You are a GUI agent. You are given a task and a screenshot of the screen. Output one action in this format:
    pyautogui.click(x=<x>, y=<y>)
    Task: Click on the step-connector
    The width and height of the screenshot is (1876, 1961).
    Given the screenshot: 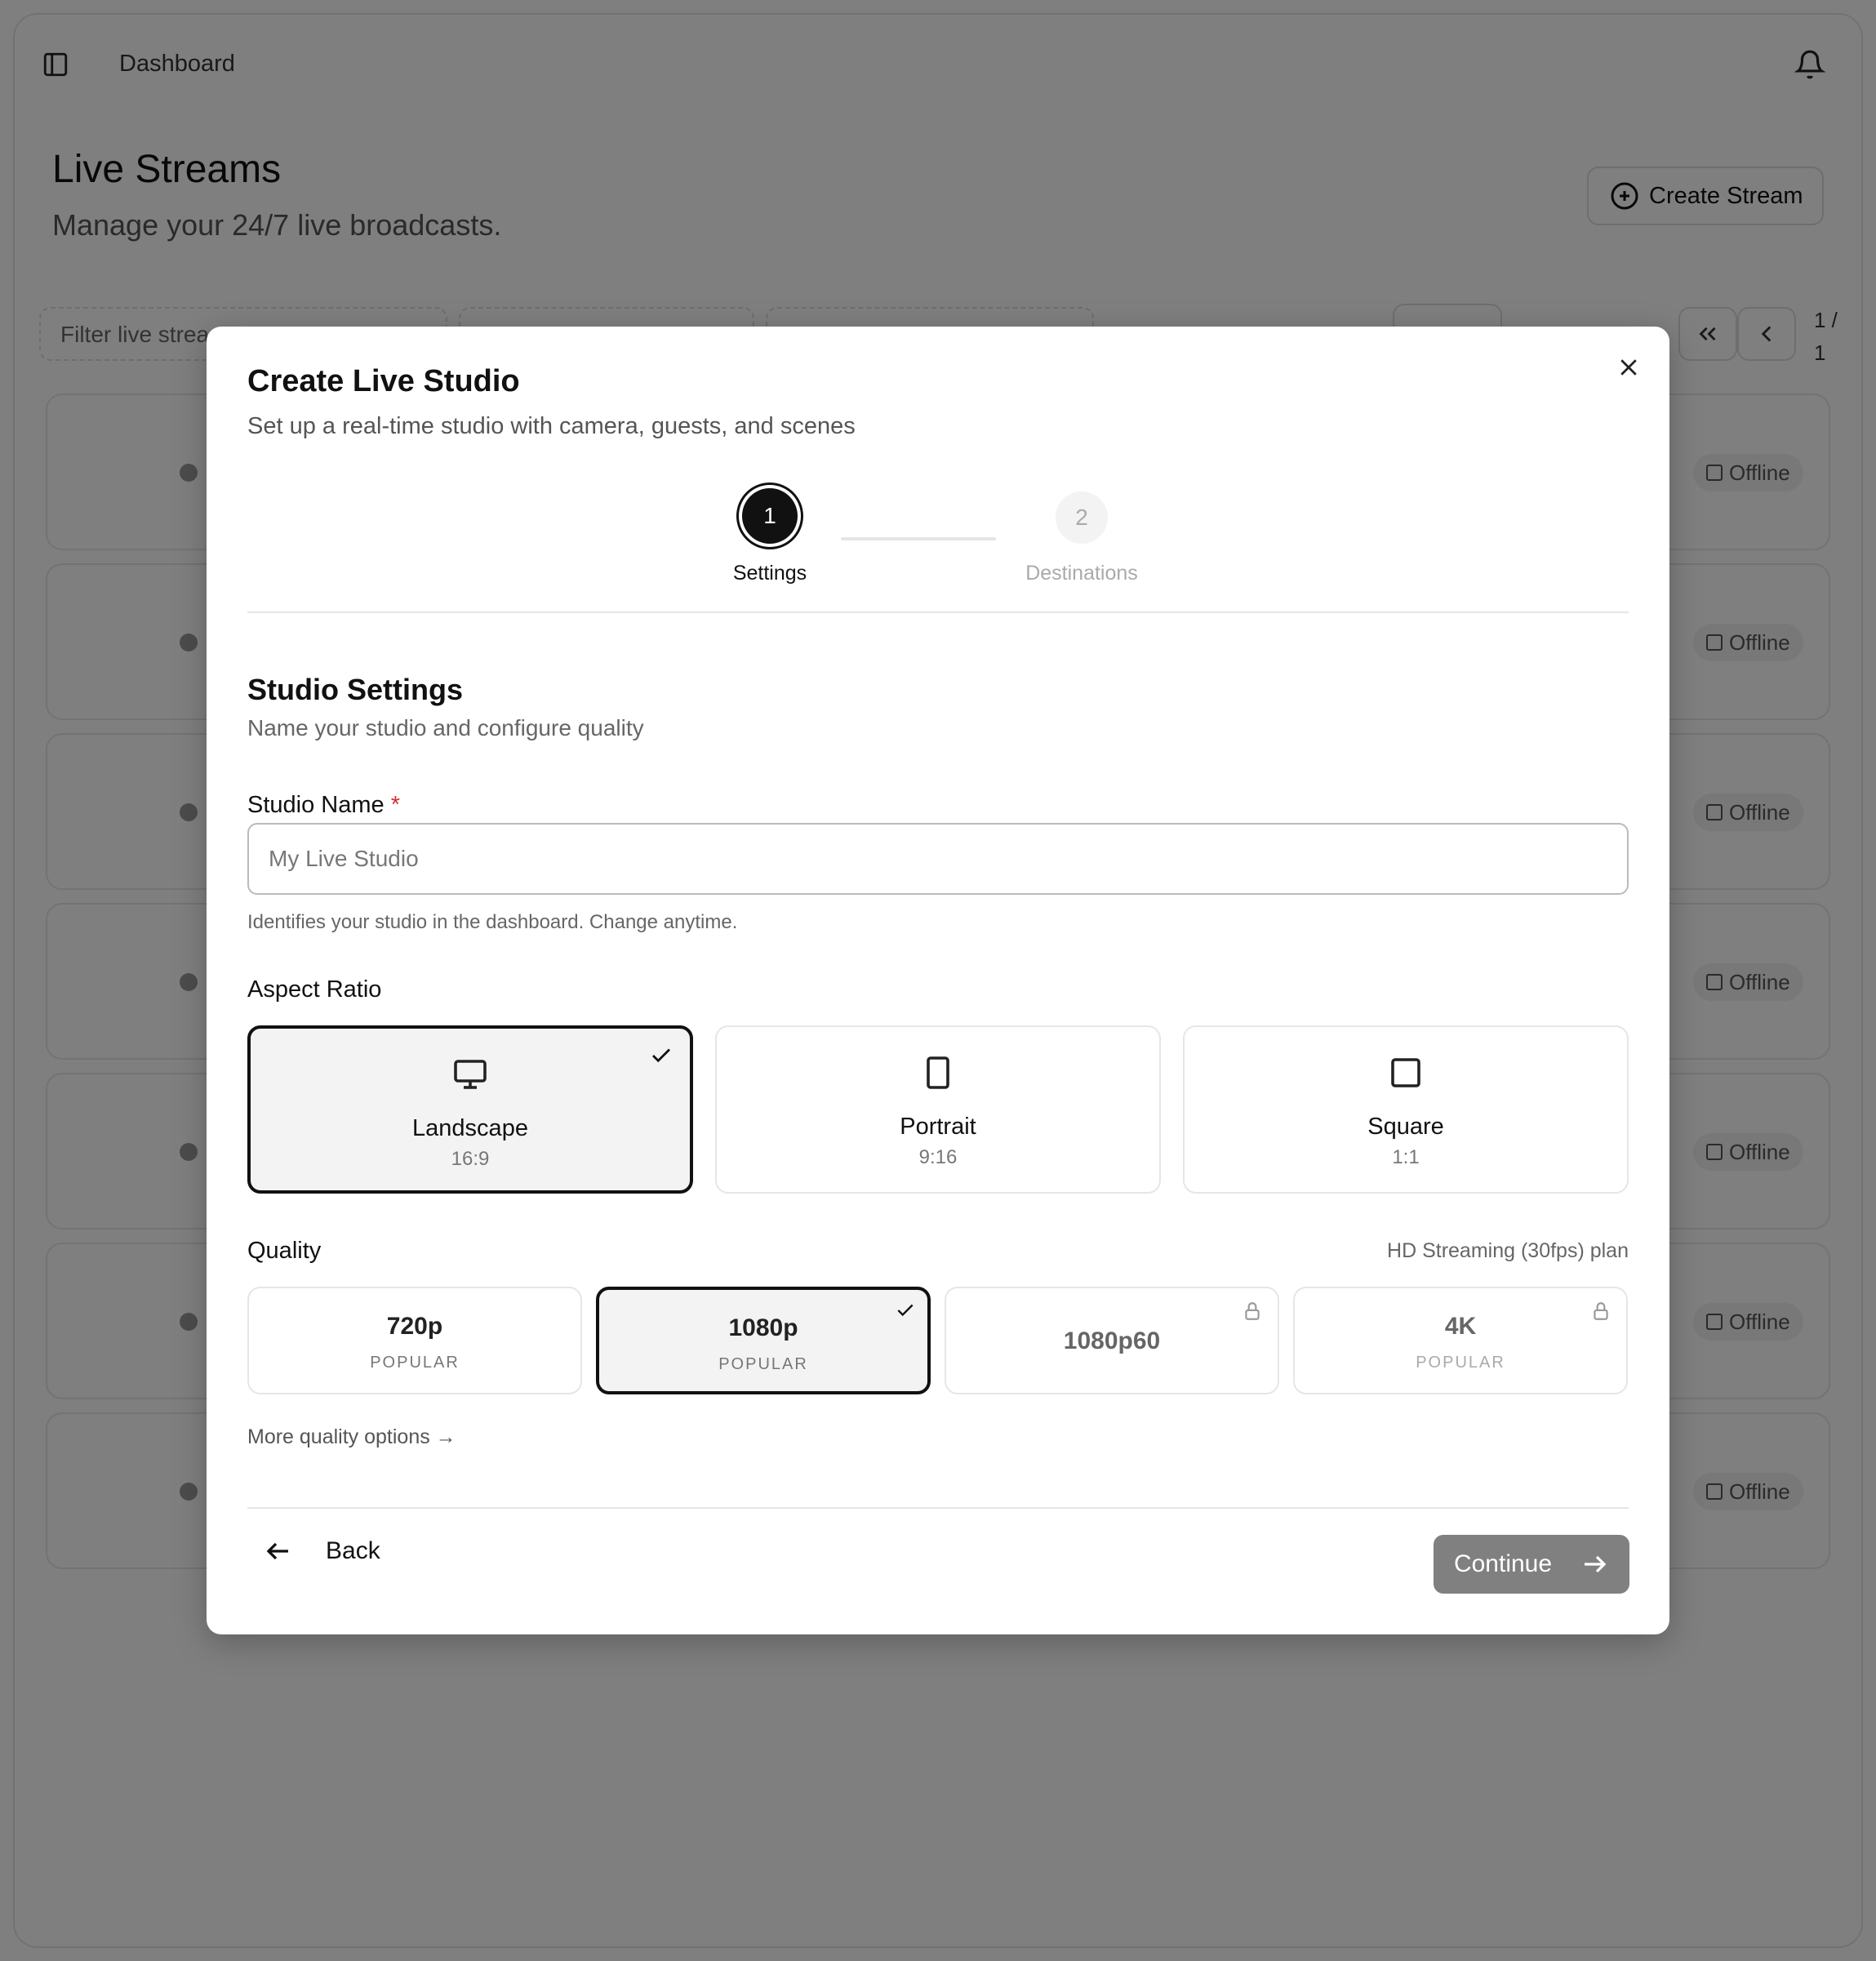 What is the action you would take?
    pyautogui.click(x=919, y=538)
    